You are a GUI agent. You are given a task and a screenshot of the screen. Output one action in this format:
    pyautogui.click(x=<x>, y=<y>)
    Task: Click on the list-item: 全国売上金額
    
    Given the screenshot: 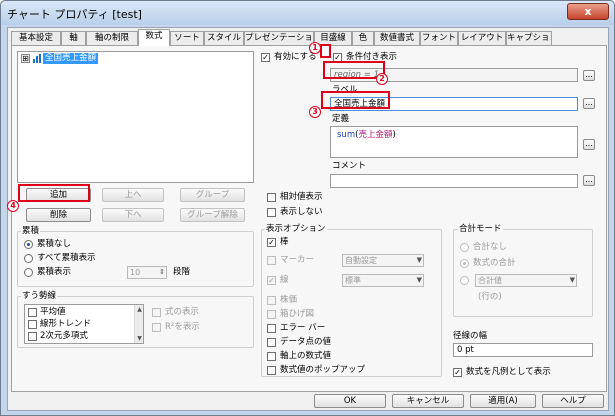 What is the action you would take?
    pyautogui.click(x=71, y=58)
    